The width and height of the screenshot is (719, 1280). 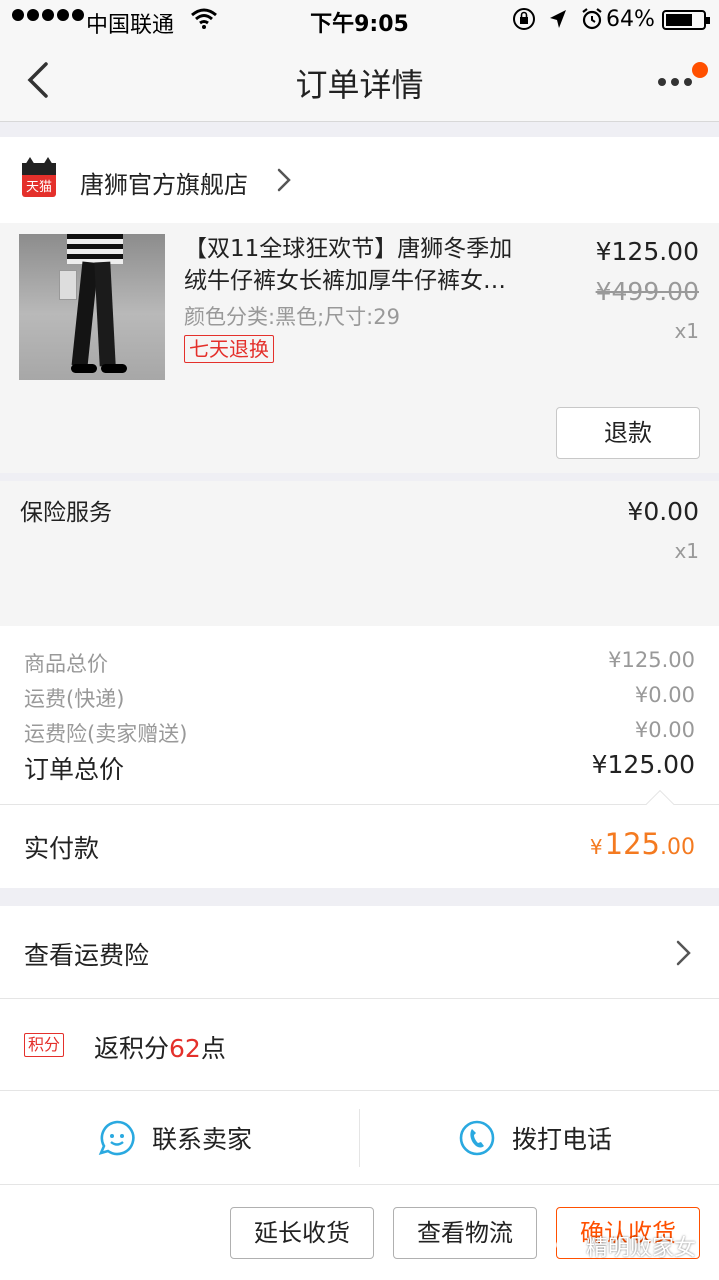 What do you see at coordinates (359, 952) in the screenshot?
I see `view-freight-insurance-row: 查看运费险` at bounding box center [359, 952].